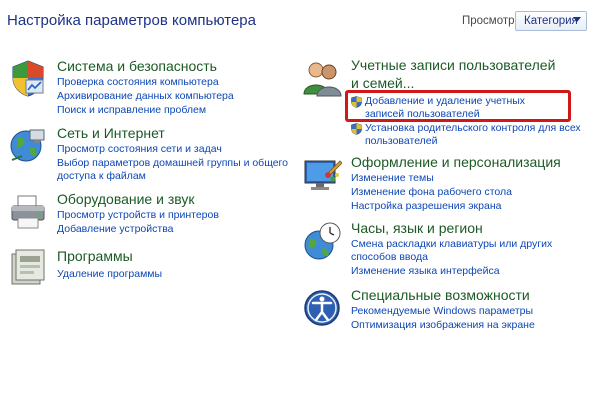  Describe the element at coordinates (138, 82) in the screenshot. I see `link-check-computer-status: Проверка состояния компьютера` at that location.